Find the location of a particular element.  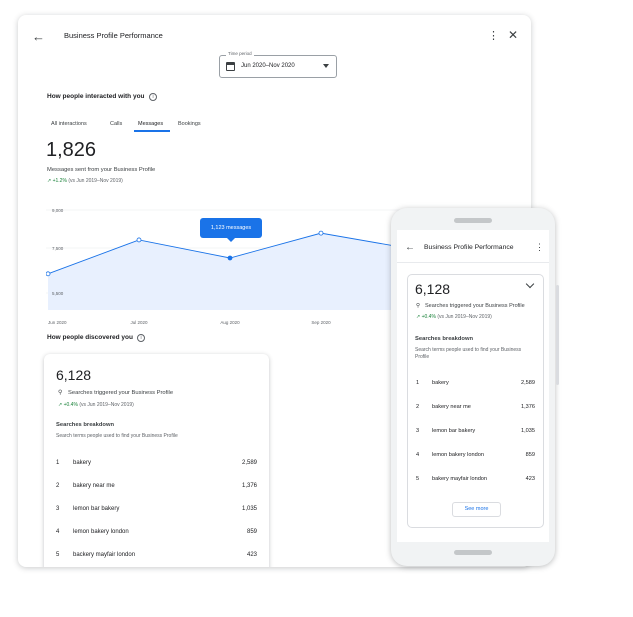

phone-searches-subtitle: Searches triggered your Business Profile is located at coordinates (475, 306).